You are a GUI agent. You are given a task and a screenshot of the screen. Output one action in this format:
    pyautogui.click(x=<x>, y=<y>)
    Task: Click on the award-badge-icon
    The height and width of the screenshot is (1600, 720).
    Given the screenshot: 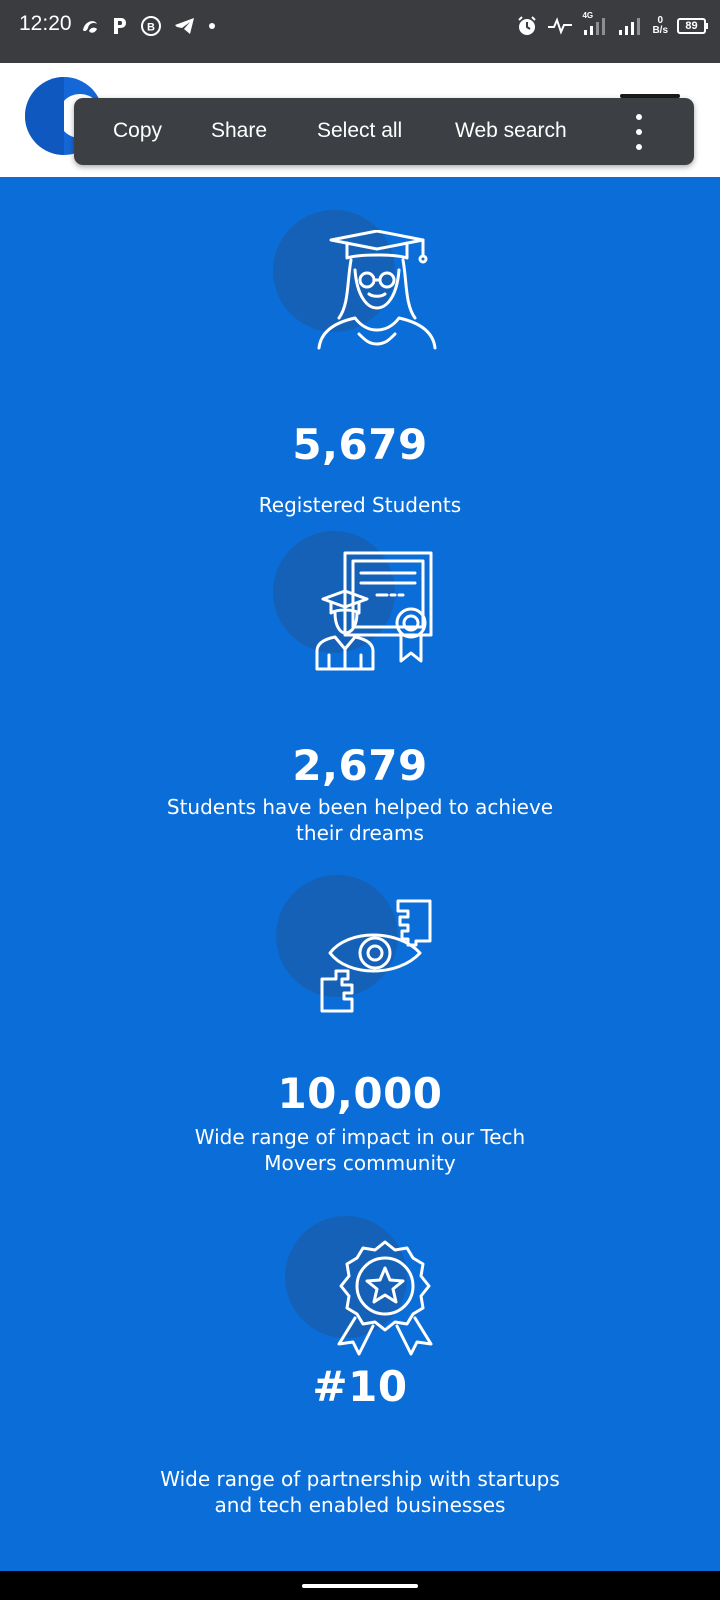 What is the action you would take?
    pyautogui.click(x=385, y=1298)
    